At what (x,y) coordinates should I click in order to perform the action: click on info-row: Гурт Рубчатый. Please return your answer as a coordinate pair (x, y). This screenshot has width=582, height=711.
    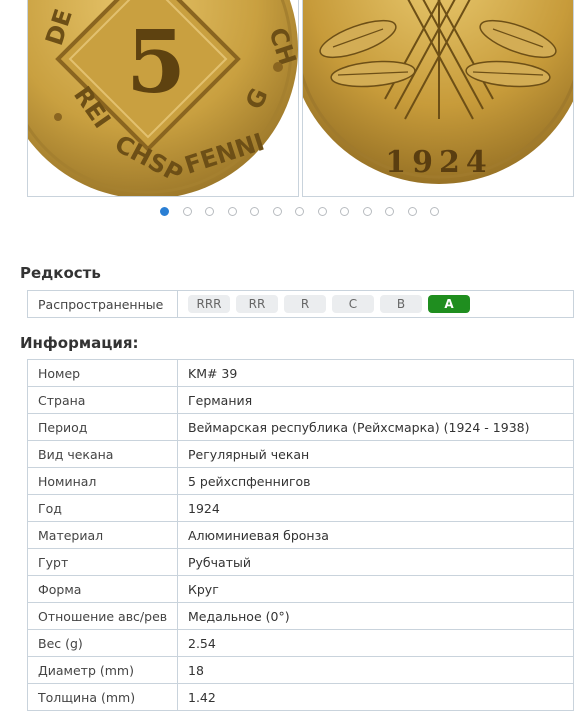
    Looking at the image, I should click on (300, 562).